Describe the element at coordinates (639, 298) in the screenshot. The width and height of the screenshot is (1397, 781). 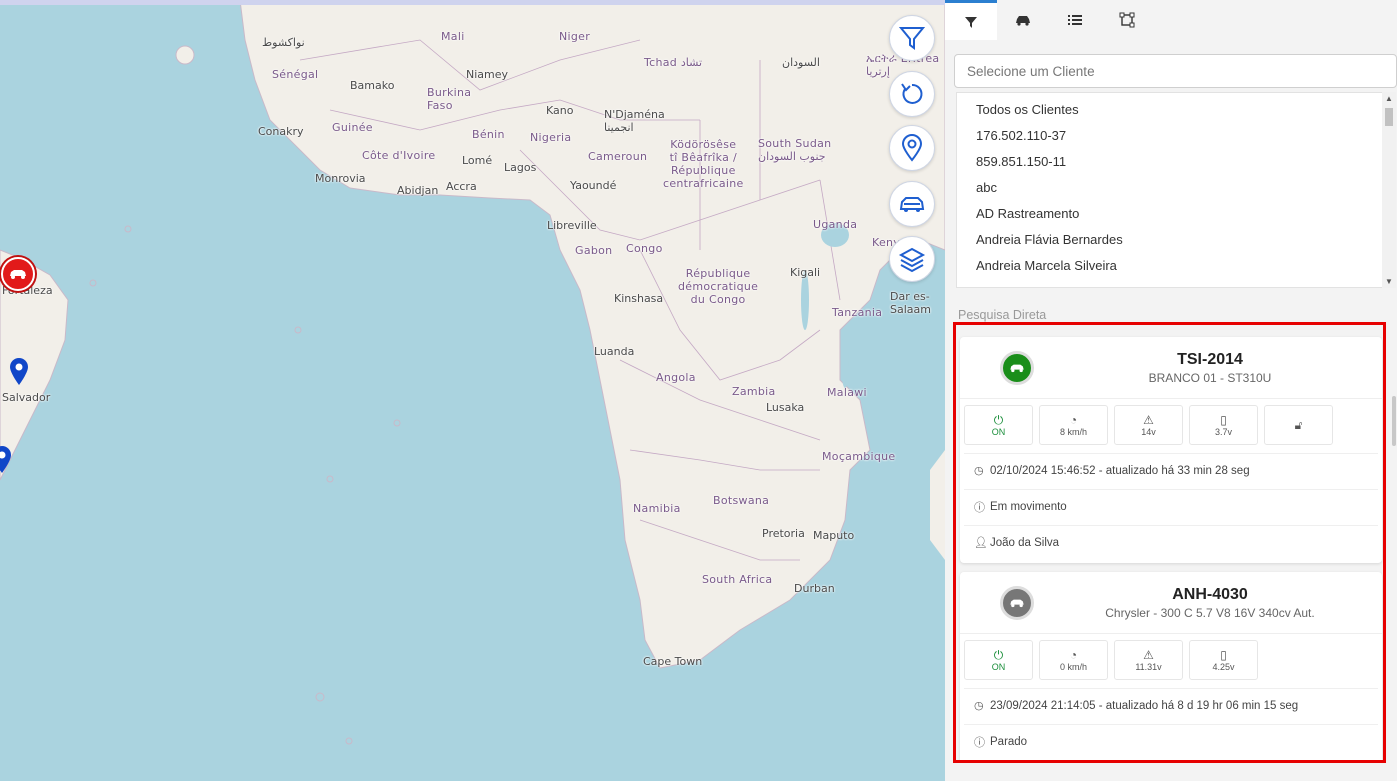
I see `map-label-kinshasa: Kinshasa` at that location.